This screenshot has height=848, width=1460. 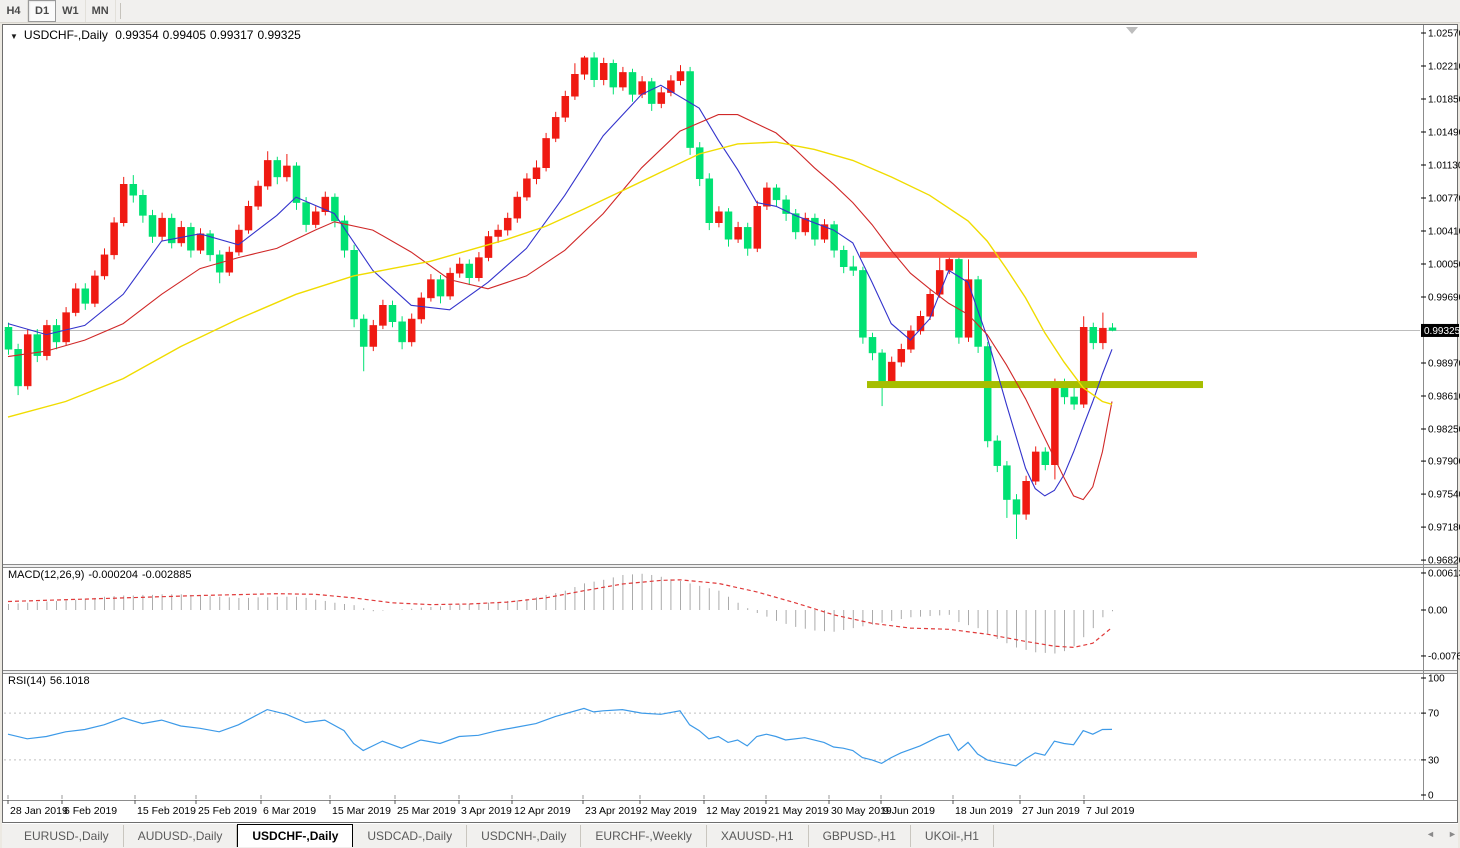 I want to click on chart-shift-marker-icon, so click(x=1132, y=30).